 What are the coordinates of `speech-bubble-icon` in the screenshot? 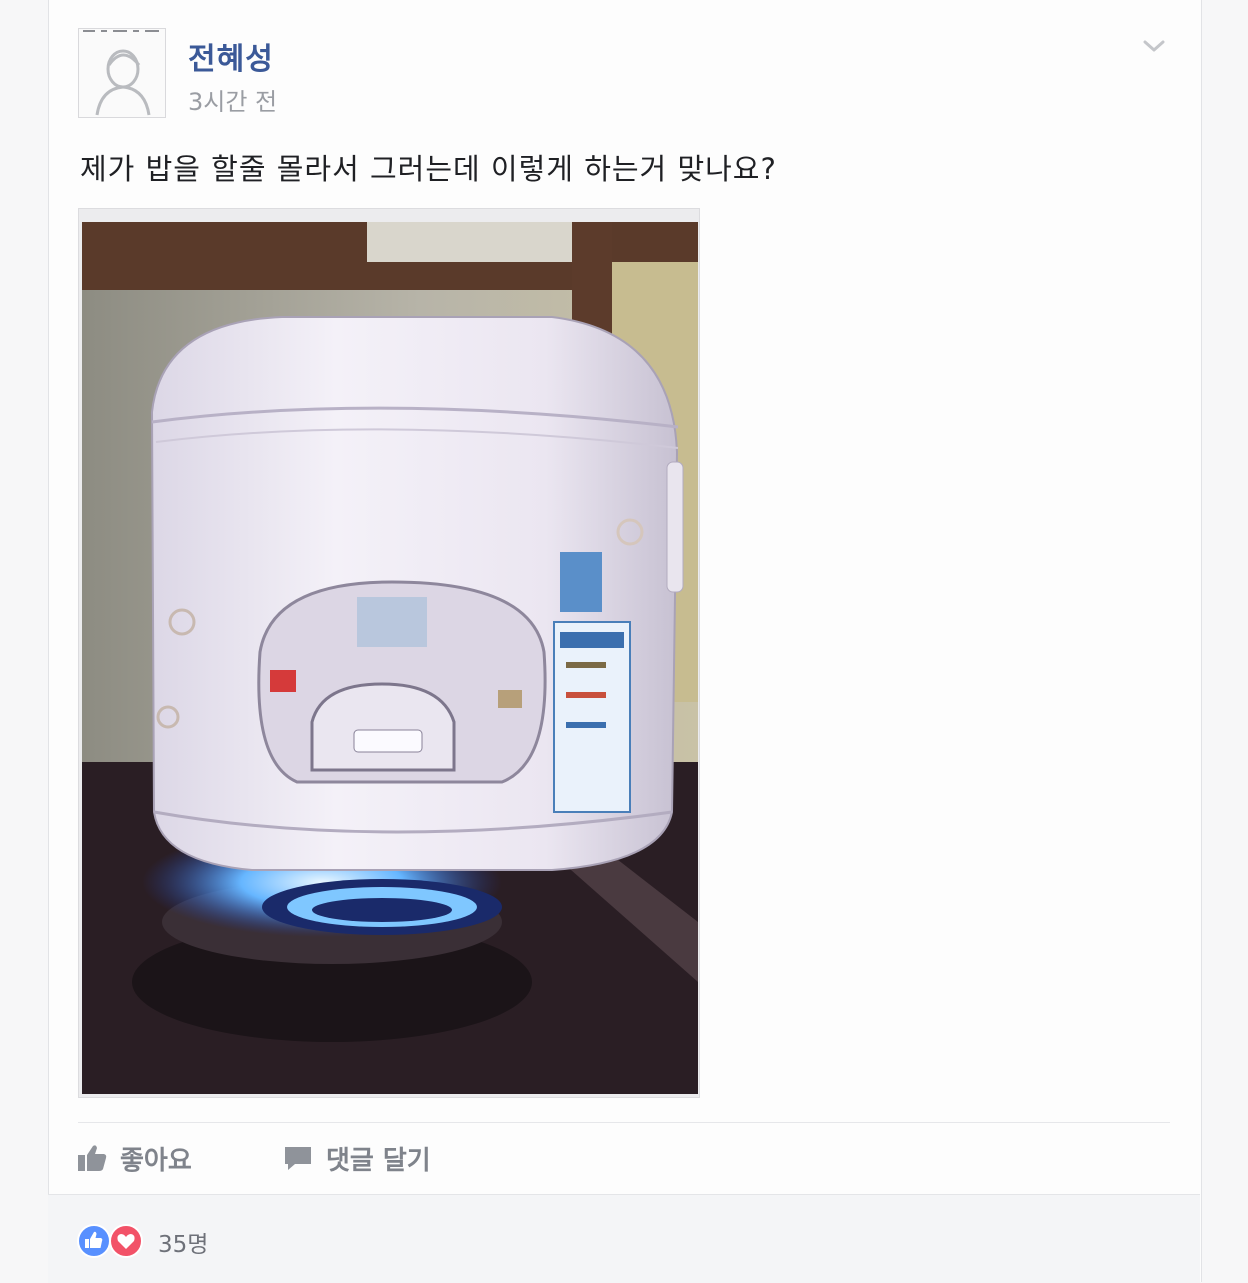 It's located at (298, 1158).